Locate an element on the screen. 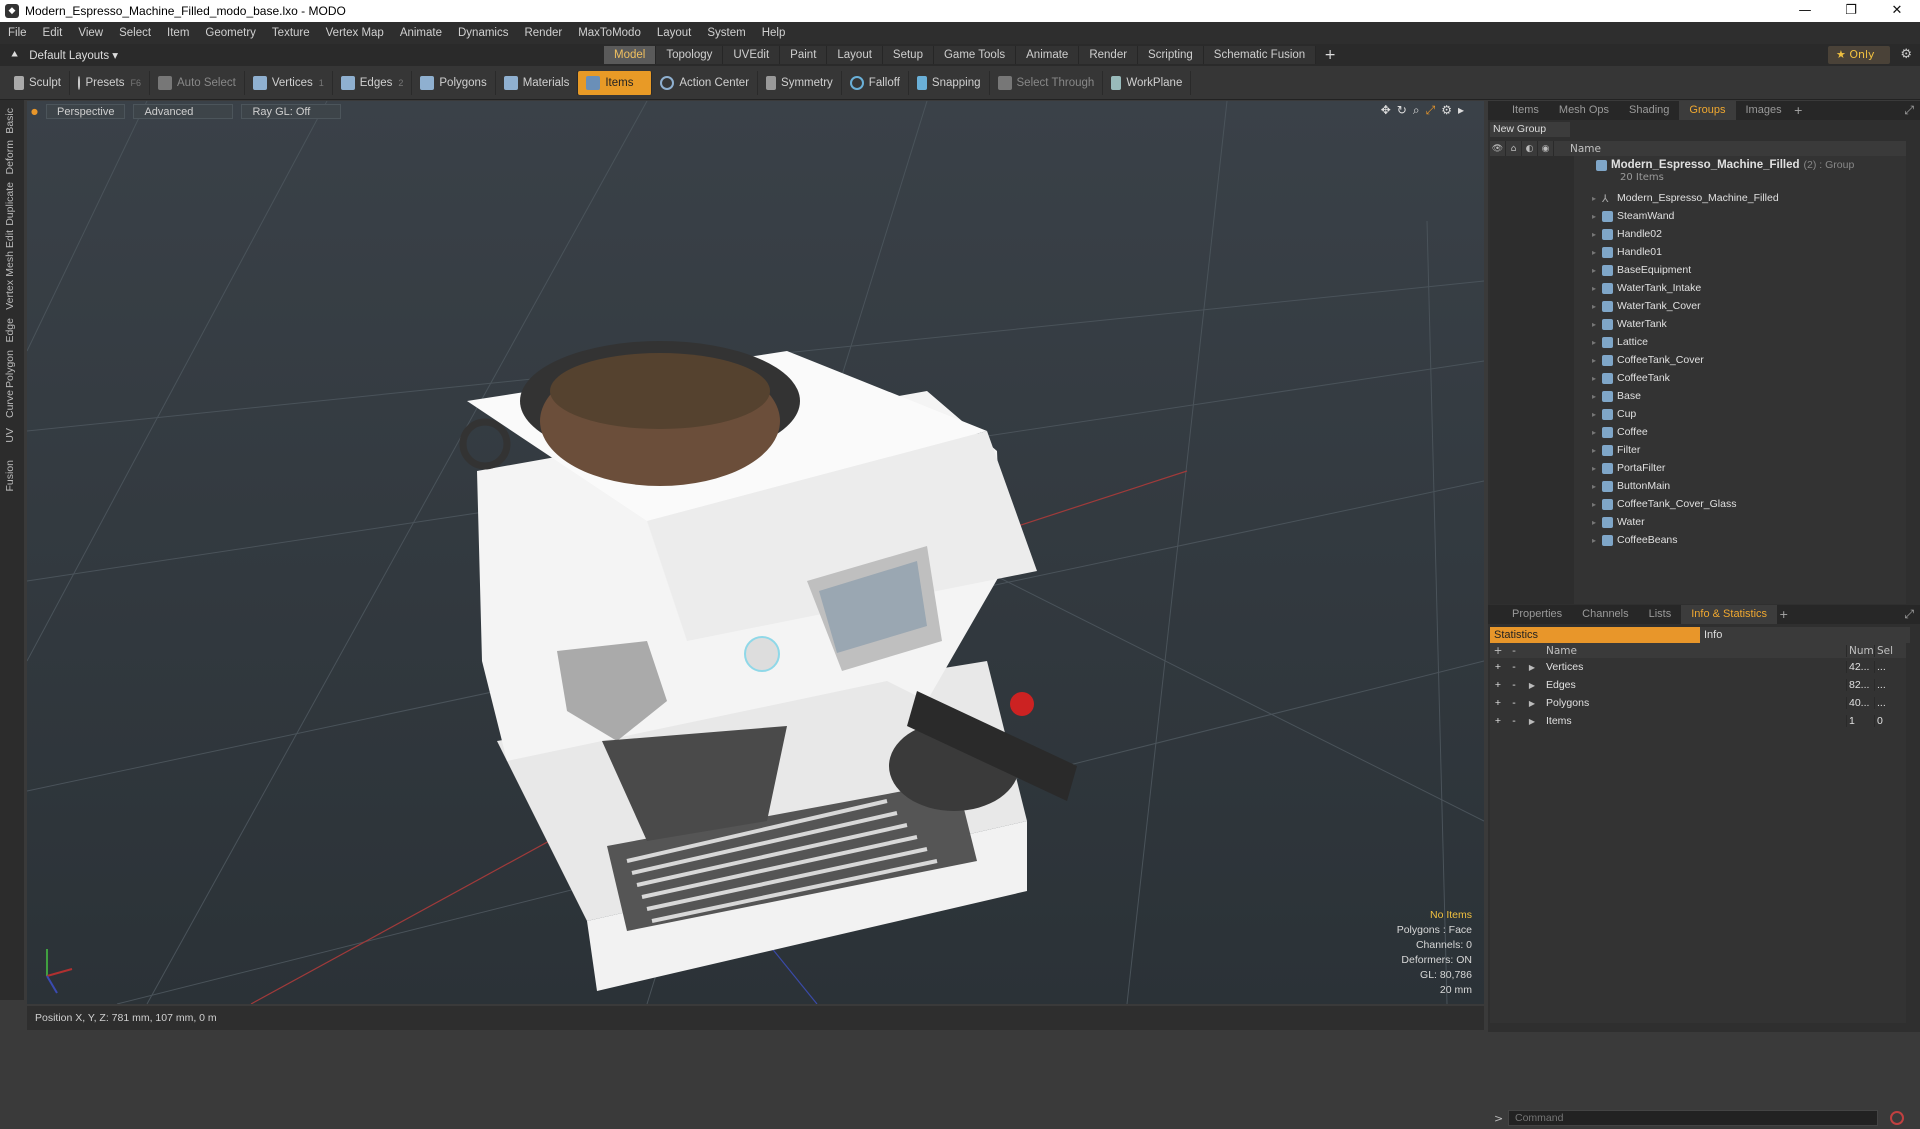 This screenshot has height=1129, width=1920. collapse-all-icon: - is located at coordinates (1514, 651).